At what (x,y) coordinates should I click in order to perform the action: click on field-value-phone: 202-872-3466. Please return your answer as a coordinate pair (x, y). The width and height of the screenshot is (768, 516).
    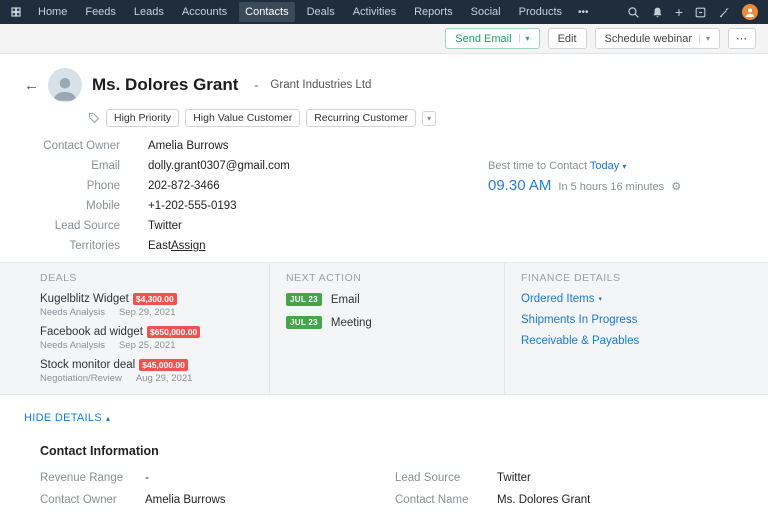
    Looking at the image, I should click on (280, 186).